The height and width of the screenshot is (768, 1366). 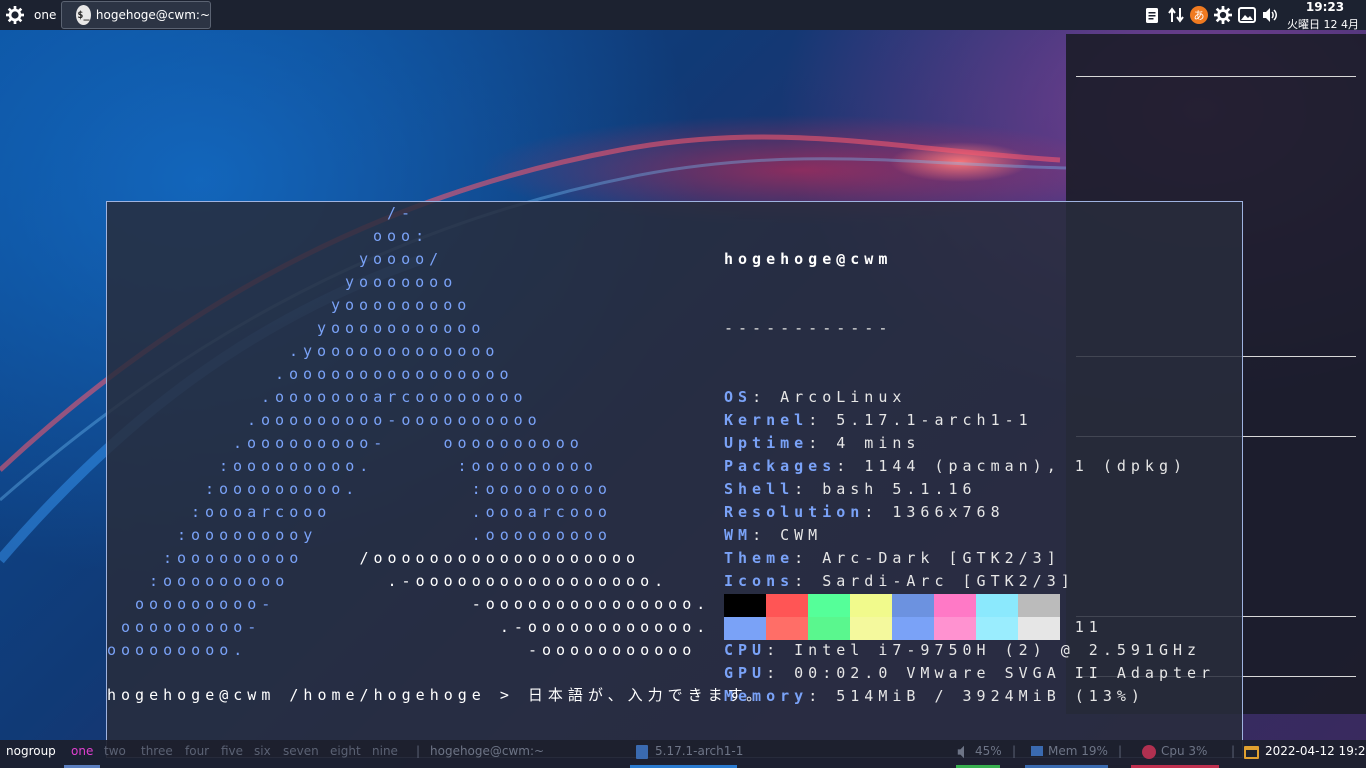 What do you see at coordinates (850, 489) in the screenshot?
I see `info-line: Shell: bash 5.1.16` at bounding box center [850, 489].